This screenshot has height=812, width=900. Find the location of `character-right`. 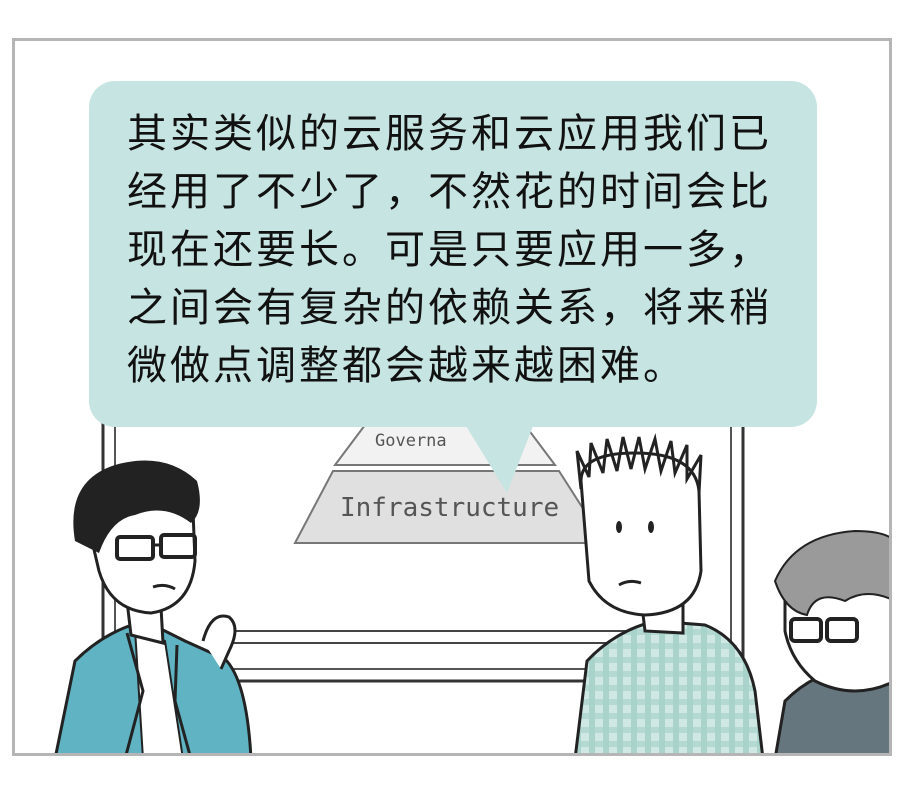

character-right is located at coordinates (831, 641).